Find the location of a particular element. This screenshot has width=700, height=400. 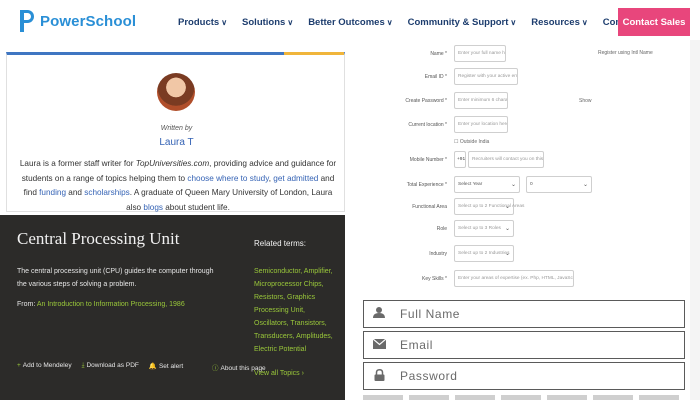

email-label: Email ID * is located at coordinates (435, 77).